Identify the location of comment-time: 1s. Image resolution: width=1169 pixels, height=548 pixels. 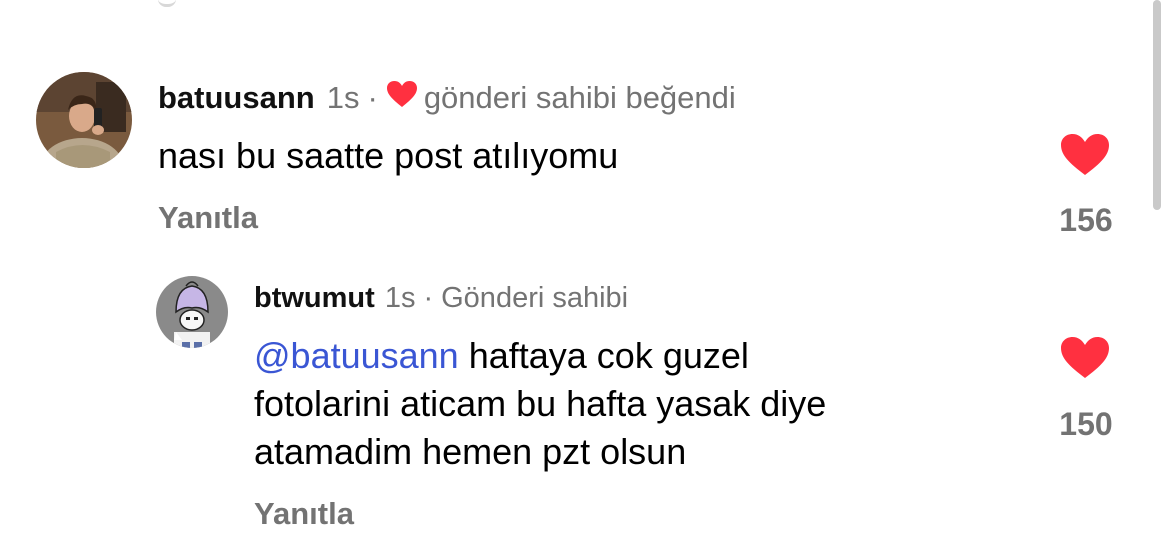
(343, 97).